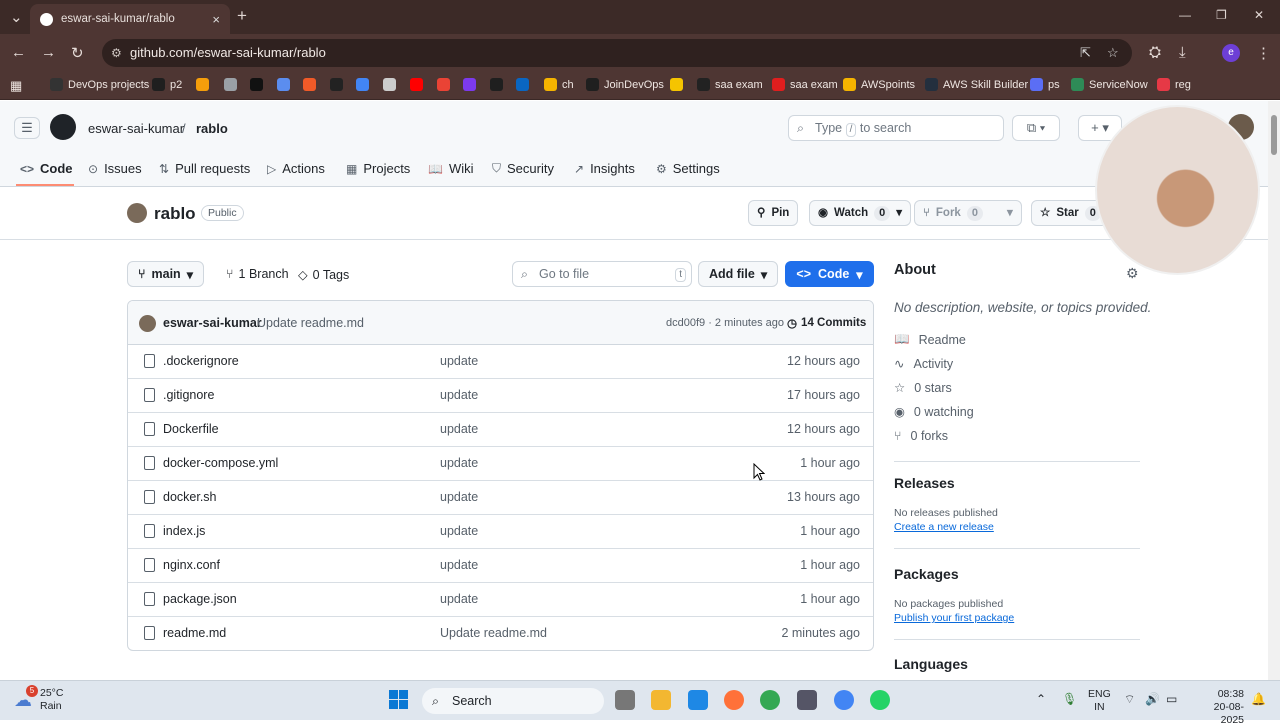  Describe the element at coordinates (165, 274) in the screenshot. I see `branch-selector: ⑂ main ▾` at that location.